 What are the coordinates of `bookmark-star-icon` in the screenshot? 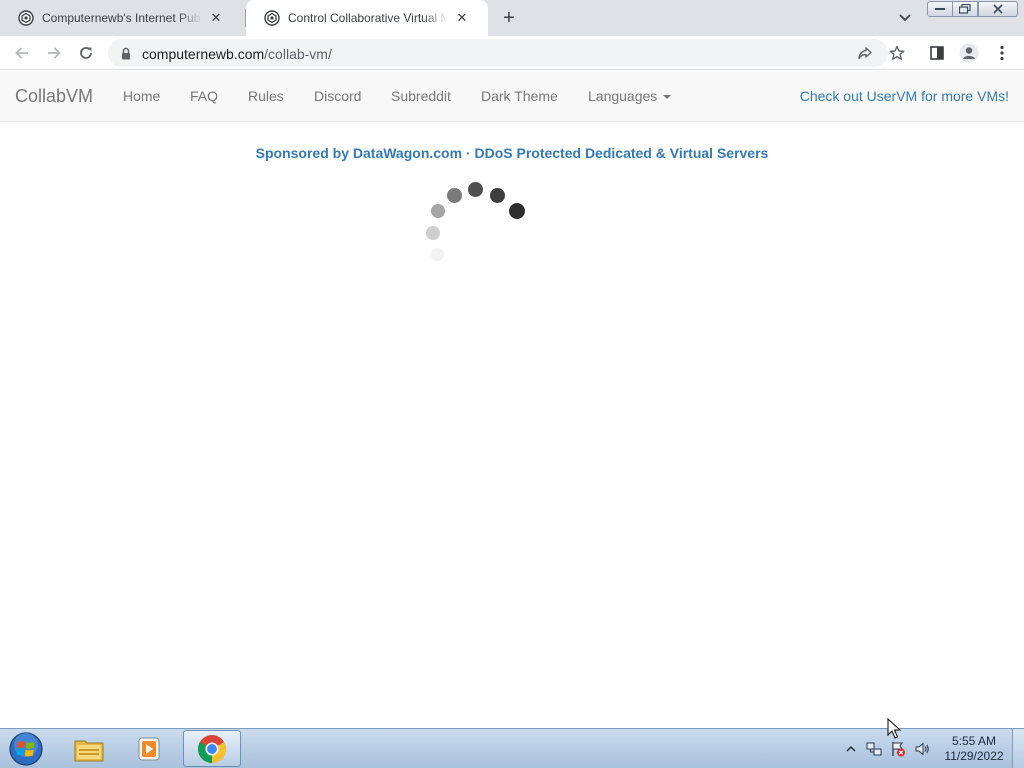 It's located at (897, 53).